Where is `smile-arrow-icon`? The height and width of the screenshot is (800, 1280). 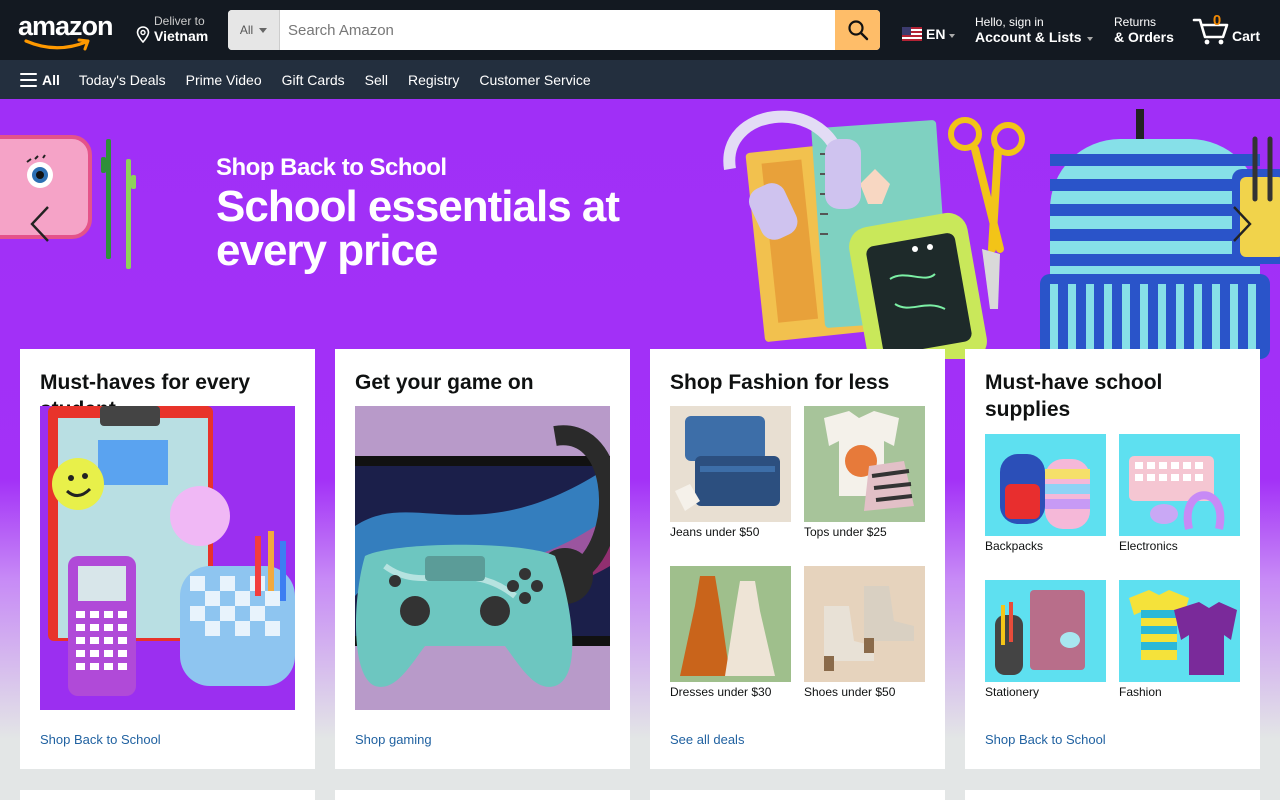
smile-arrow-icon is located at coordinates (57, 44).